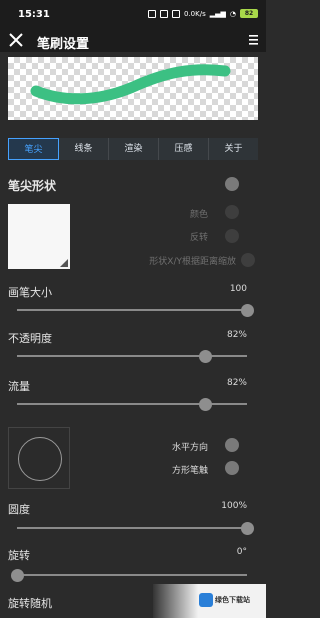  Describe the element at coordinates (30, 338) in the screenshot. I see `opacity-label: 不透明度` at that location.